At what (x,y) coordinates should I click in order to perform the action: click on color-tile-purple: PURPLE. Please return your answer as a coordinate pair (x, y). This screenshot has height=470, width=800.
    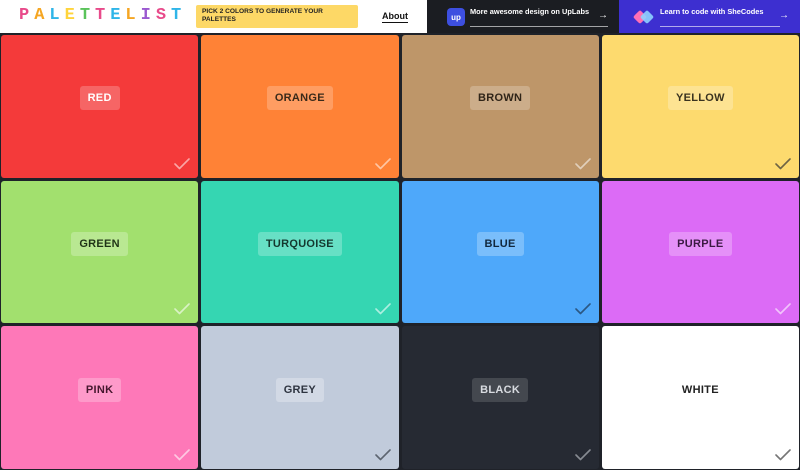
    Looking at the image, I should click on (700, 252).